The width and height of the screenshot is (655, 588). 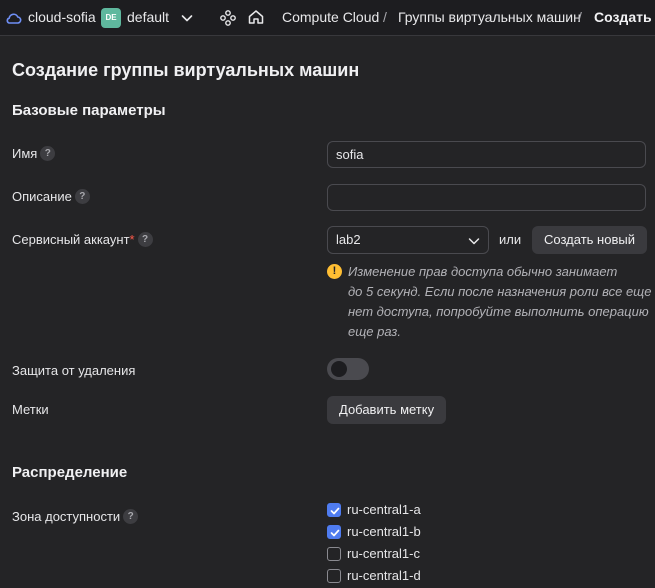 I want to click on warning-text-line: еще раз., so click(x=374, y=331).